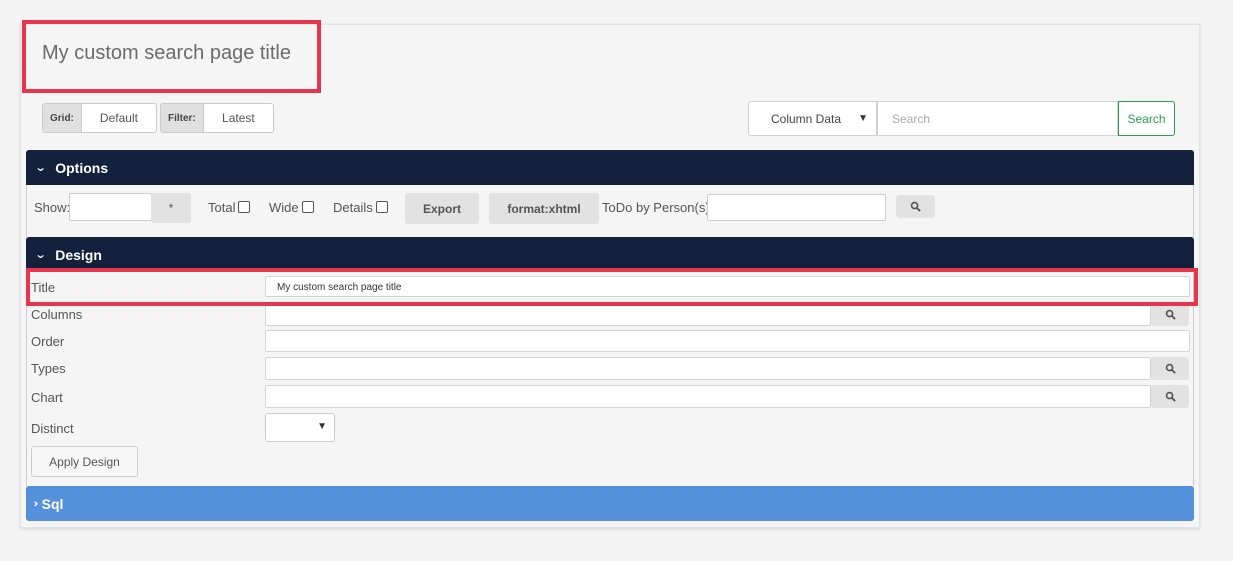  I want to click on types-lookup-button, so click(1170, 368).